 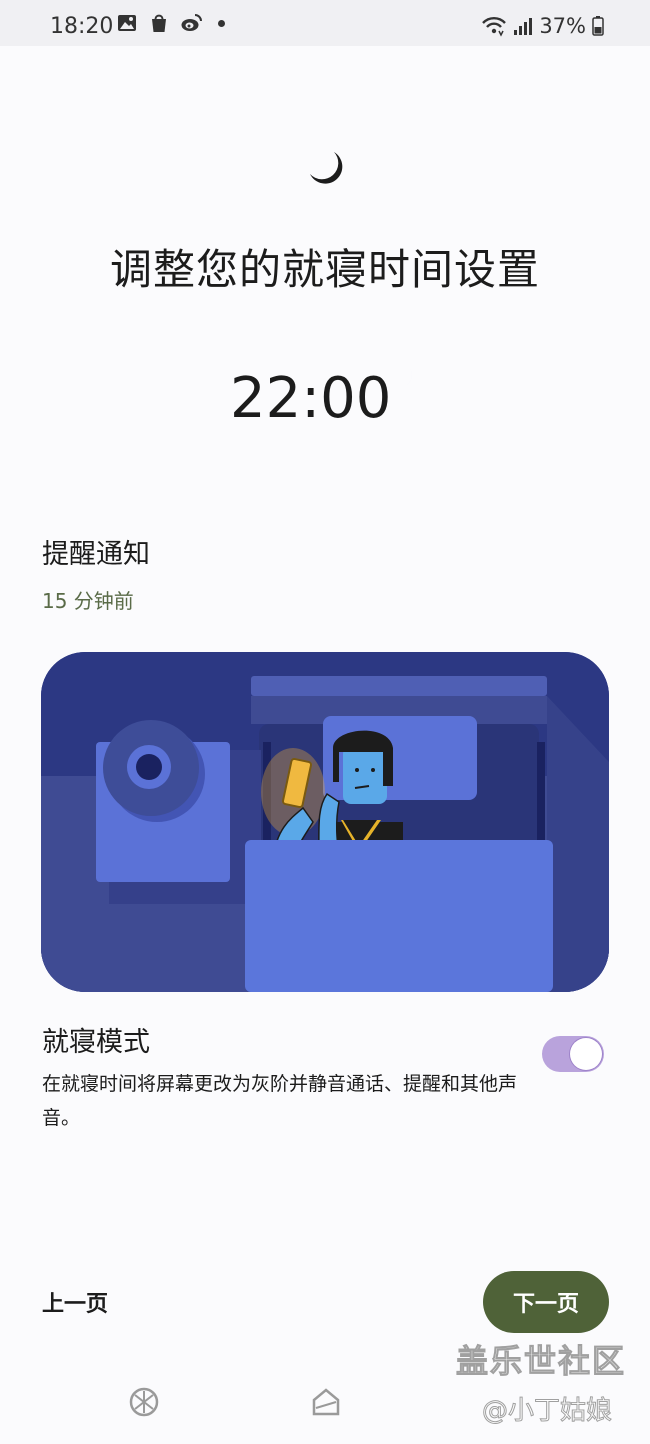 I want to click on bedtime-mode-setting: 就寝模式 在就寝时间将屏幕更改为灰阶并静音通话、提醒和其他声音。, so click(x=287, y=1077).